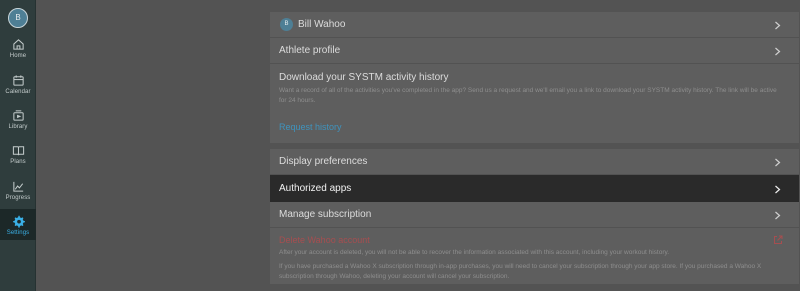 The width and height of the screenshot is (800, 291). I want to click on progress-icon, so click(17, 186).